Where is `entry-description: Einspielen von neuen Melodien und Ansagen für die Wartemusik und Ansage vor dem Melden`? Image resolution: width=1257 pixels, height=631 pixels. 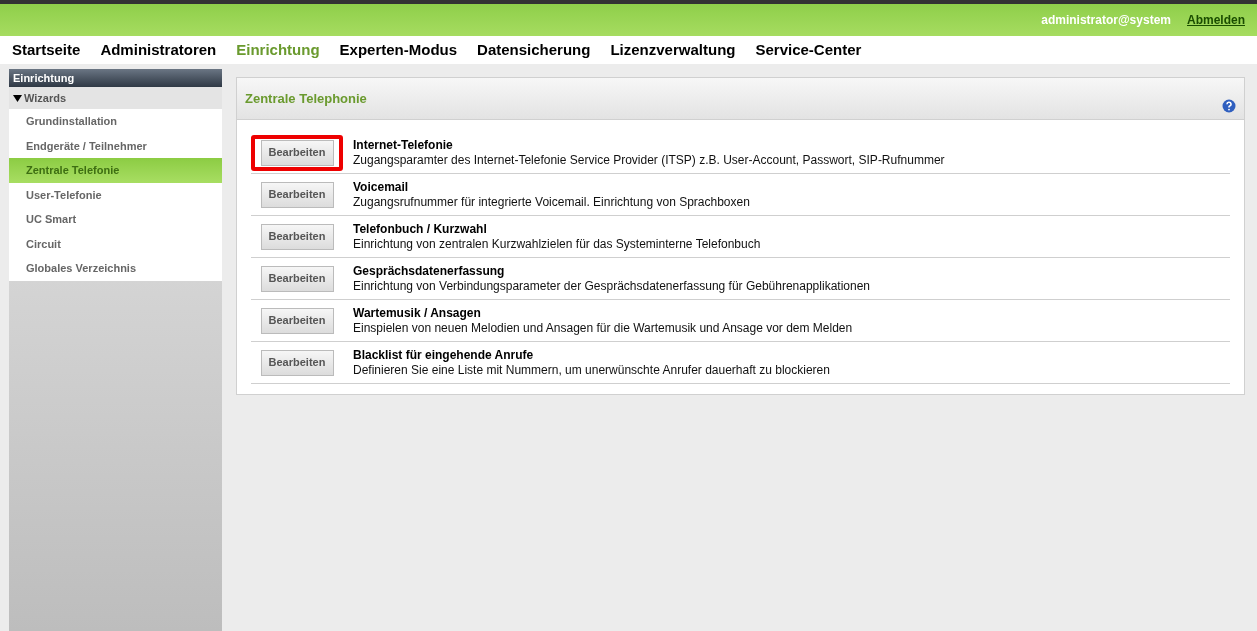
entry-description: Einspielen von neuen Melodien und Ansagen für die Wartemusik und Ansage vor dem Melden is located at coordinates (603, 328).